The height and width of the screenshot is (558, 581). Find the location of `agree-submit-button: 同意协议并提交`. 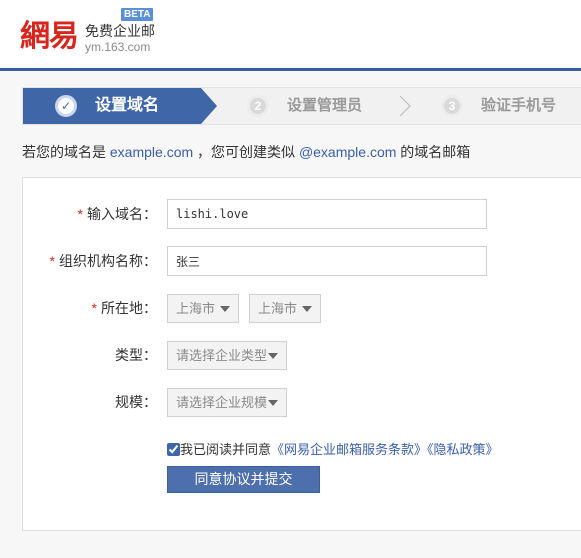

agree-submit-button: 同意协议并提交 is located at coordinates (243, 479).